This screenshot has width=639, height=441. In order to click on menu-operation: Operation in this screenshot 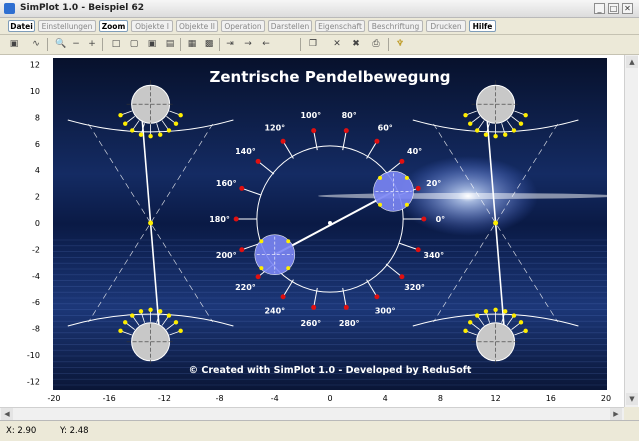, I will do `click(243, 26)`.